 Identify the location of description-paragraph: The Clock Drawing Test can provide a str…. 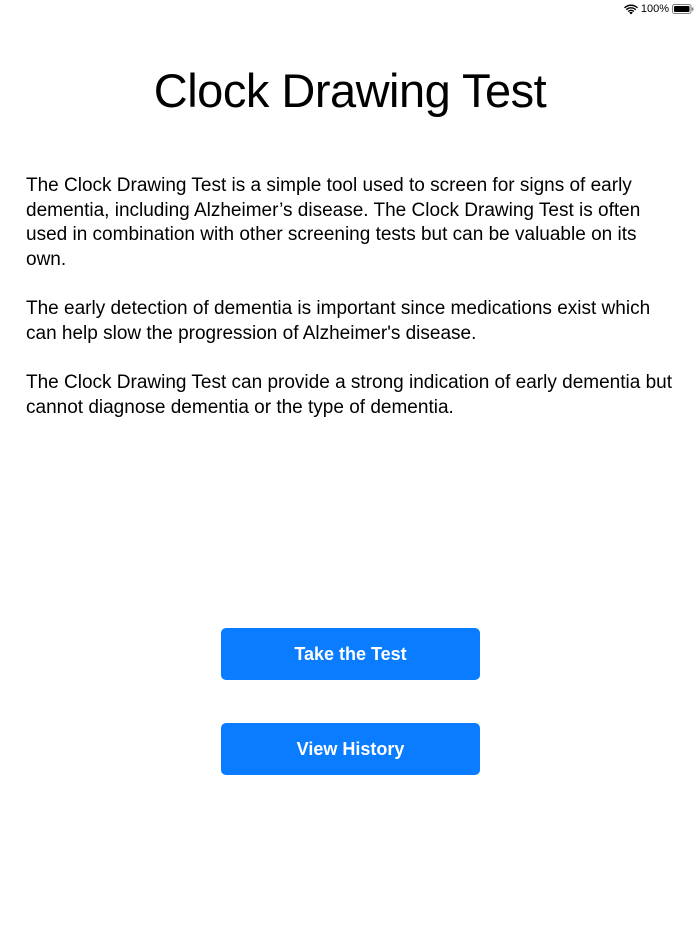
(349, 395).